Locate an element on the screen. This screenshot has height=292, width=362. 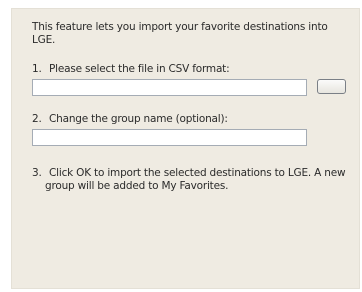
step2-instruction: 2. Change the group name (optional): is located at coordinates (130, 119).